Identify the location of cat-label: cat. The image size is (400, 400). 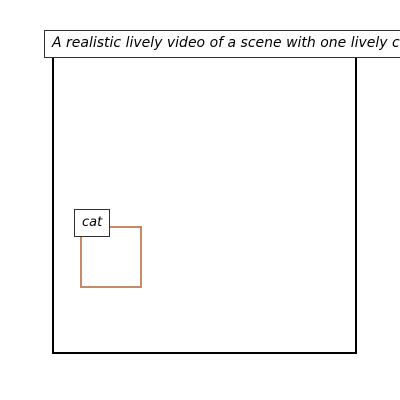
(92, 223).